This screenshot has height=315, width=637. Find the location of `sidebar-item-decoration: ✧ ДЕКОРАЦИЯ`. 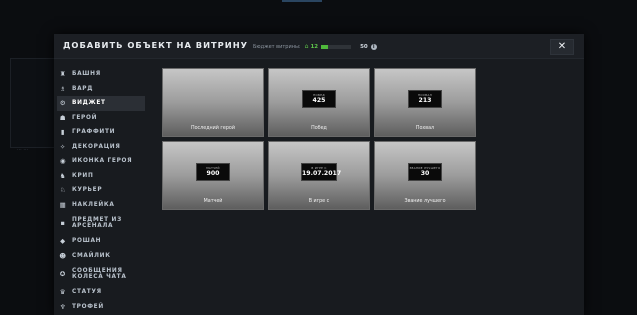

sidebar-item-decoration: ✧ ДЕКОРАЦИЯ is located at coordinates (101, 147).